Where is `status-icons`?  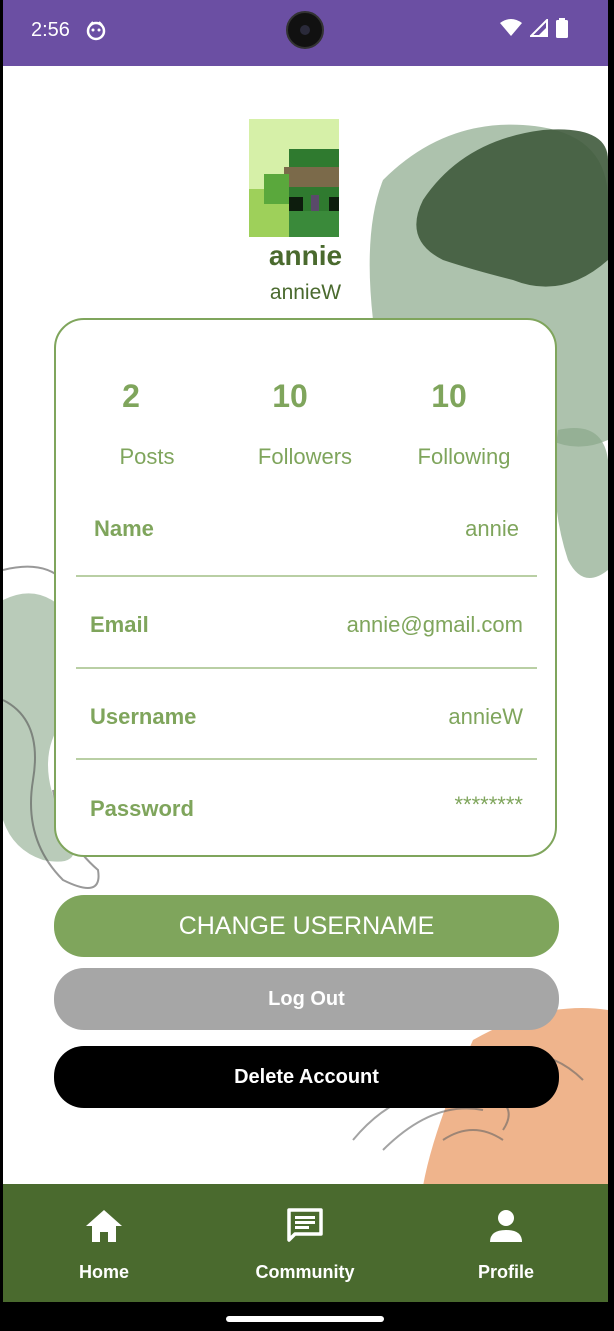 status-icons is located at coordinates (534, 28).